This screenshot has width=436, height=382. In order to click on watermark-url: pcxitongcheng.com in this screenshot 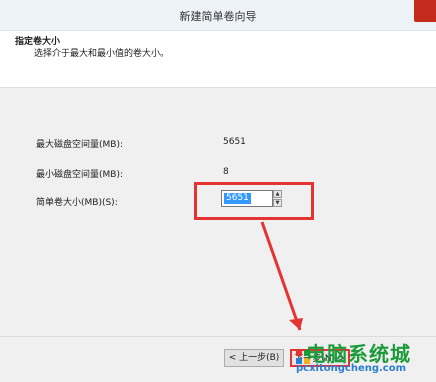, I will do `click(351, 368)`.